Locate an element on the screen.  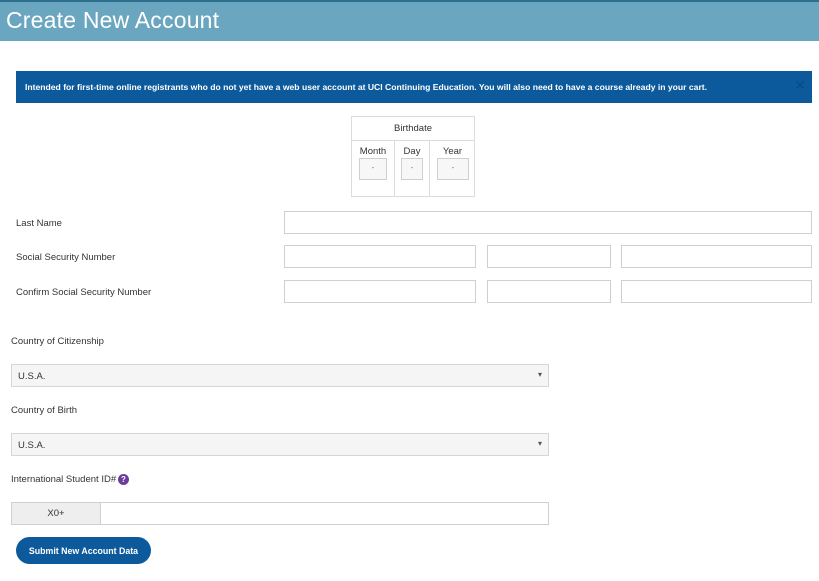
birthdate-group: Birthdate Month Day Year - - - is located at coordinates (413, 156).